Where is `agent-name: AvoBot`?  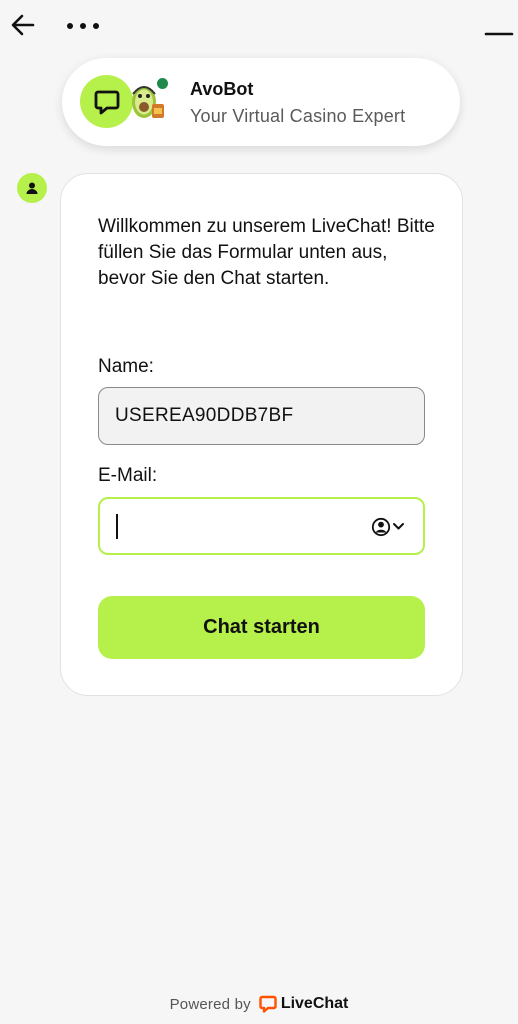
agent-name: AvoBot is located at coordinates (222, 89).